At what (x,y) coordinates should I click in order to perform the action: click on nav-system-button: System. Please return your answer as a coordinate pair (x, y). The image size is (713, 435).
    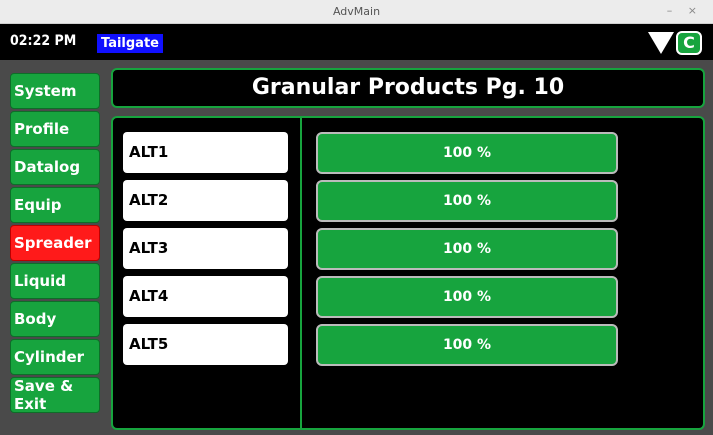
    Looking at the image, I should click on (55, 91).